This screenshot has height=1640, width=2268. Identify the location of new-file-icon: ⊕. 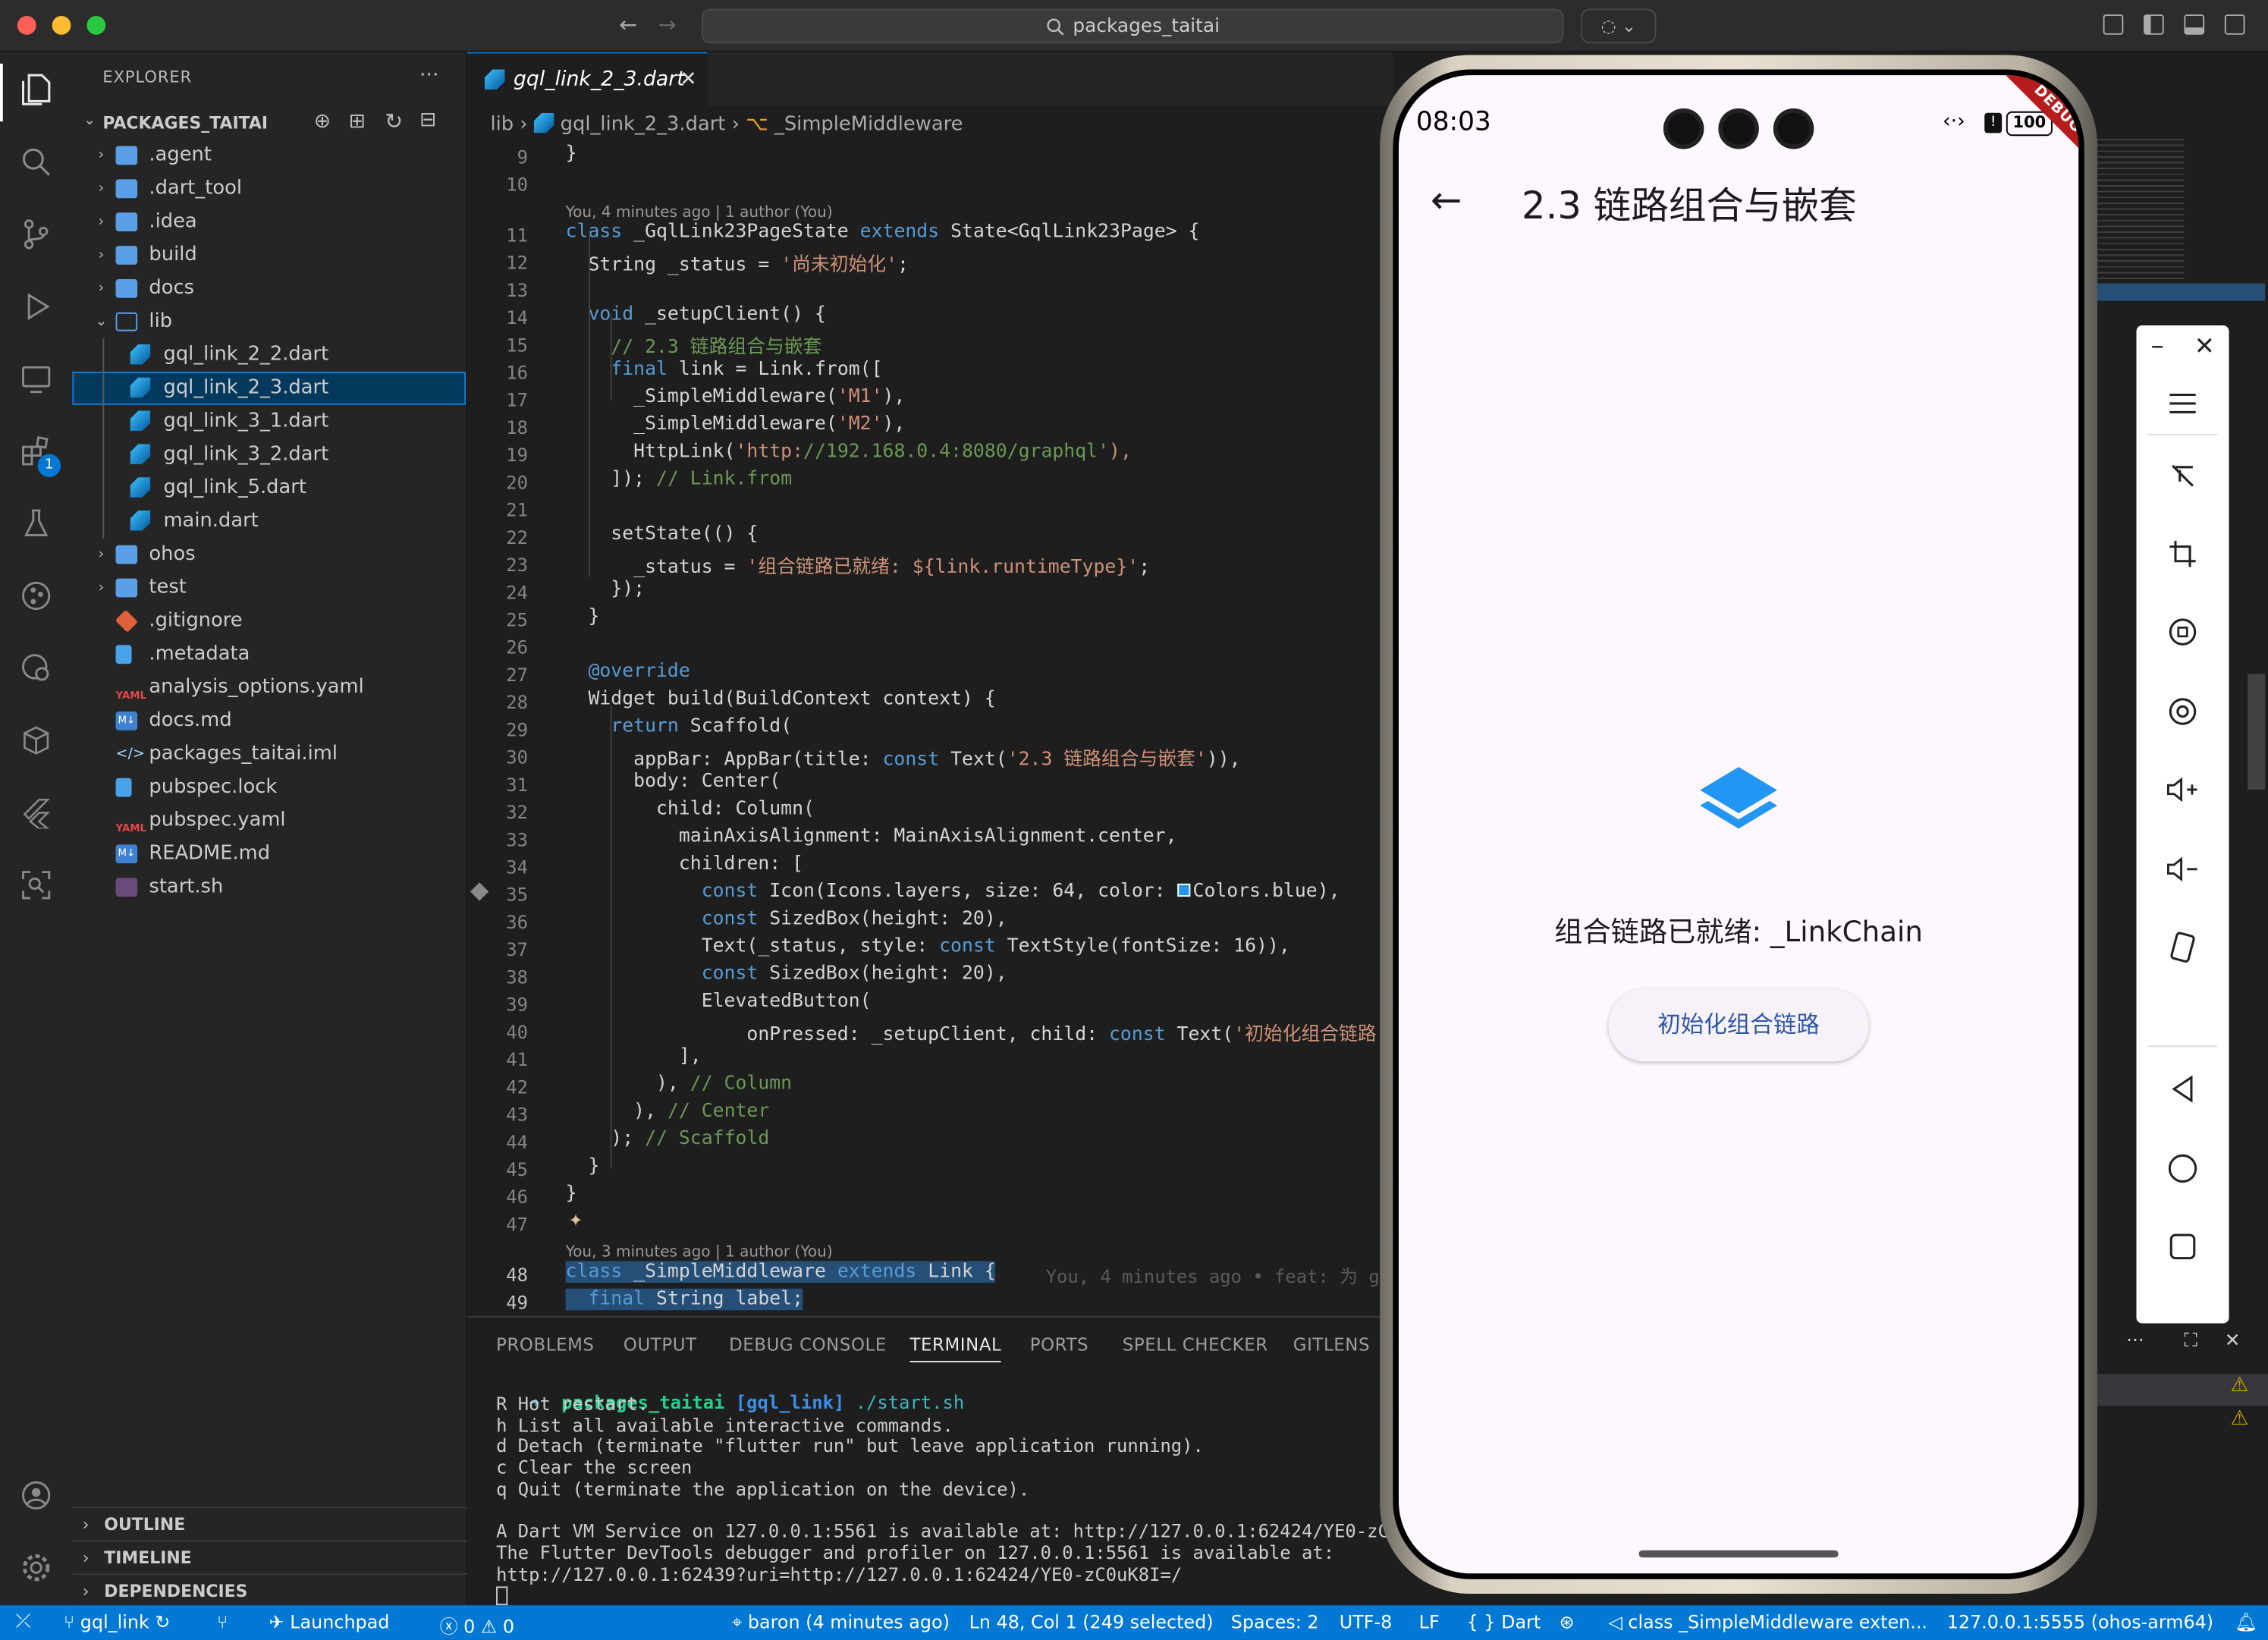
(322, 122).